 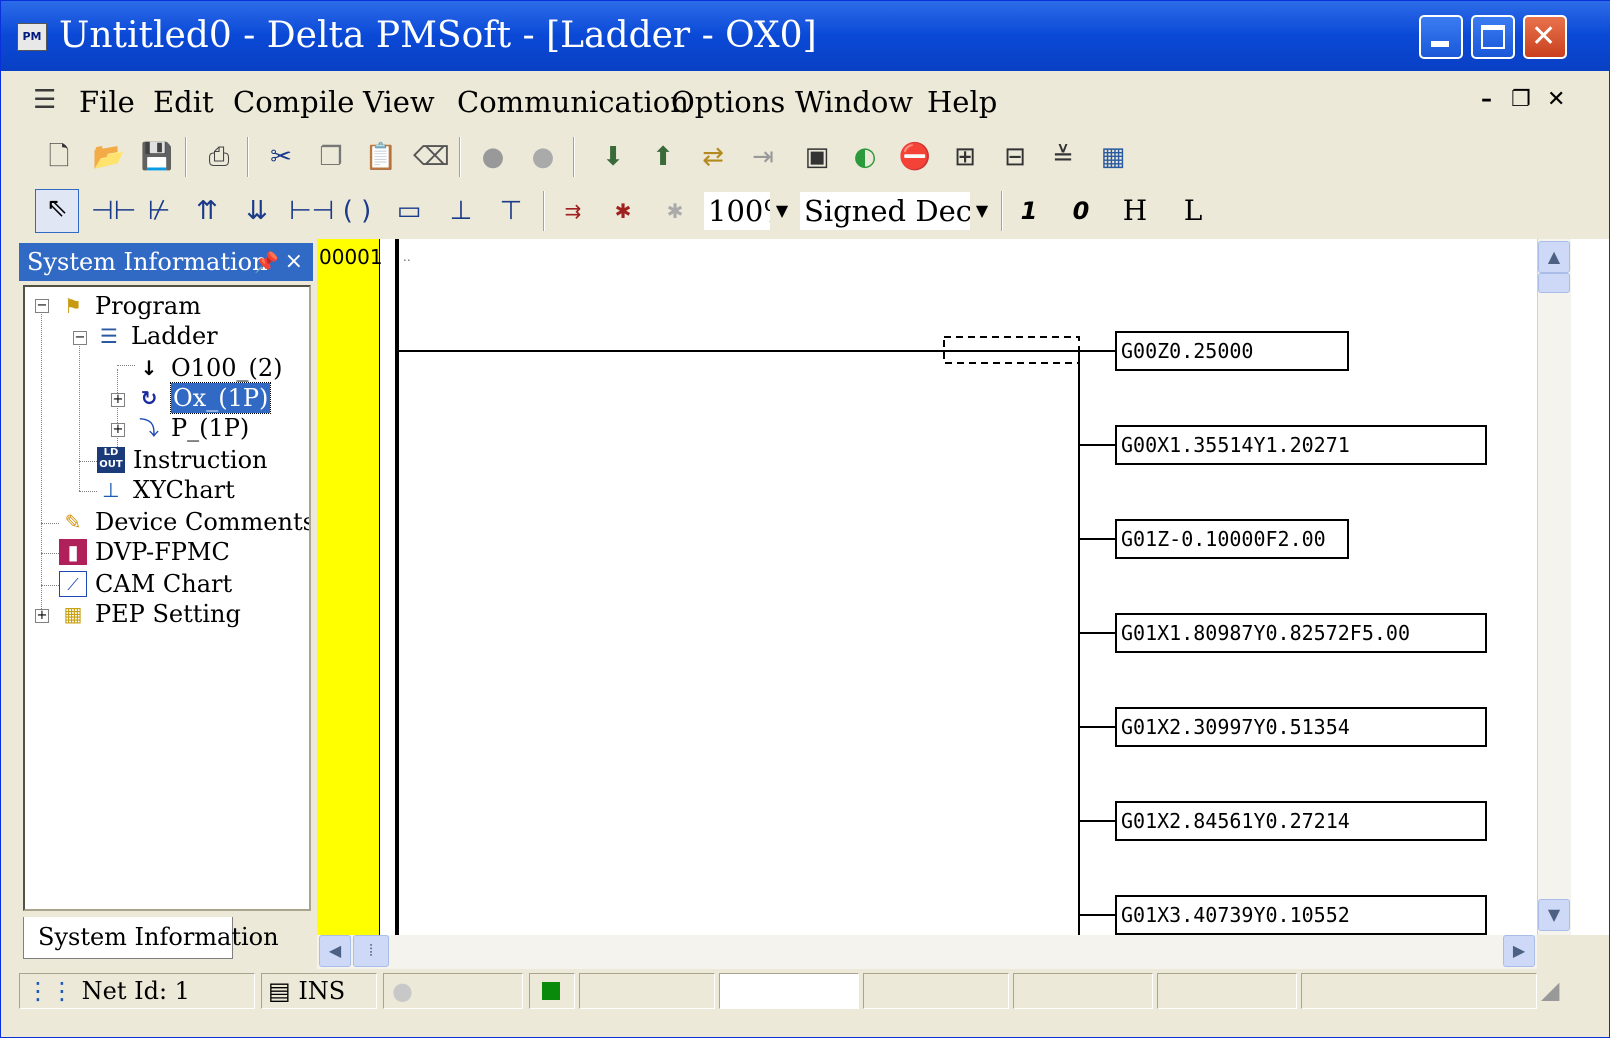 I want to click on instruction-box: G01X1.80987Y0.82572F5.00, so click(x=1301, y=633).